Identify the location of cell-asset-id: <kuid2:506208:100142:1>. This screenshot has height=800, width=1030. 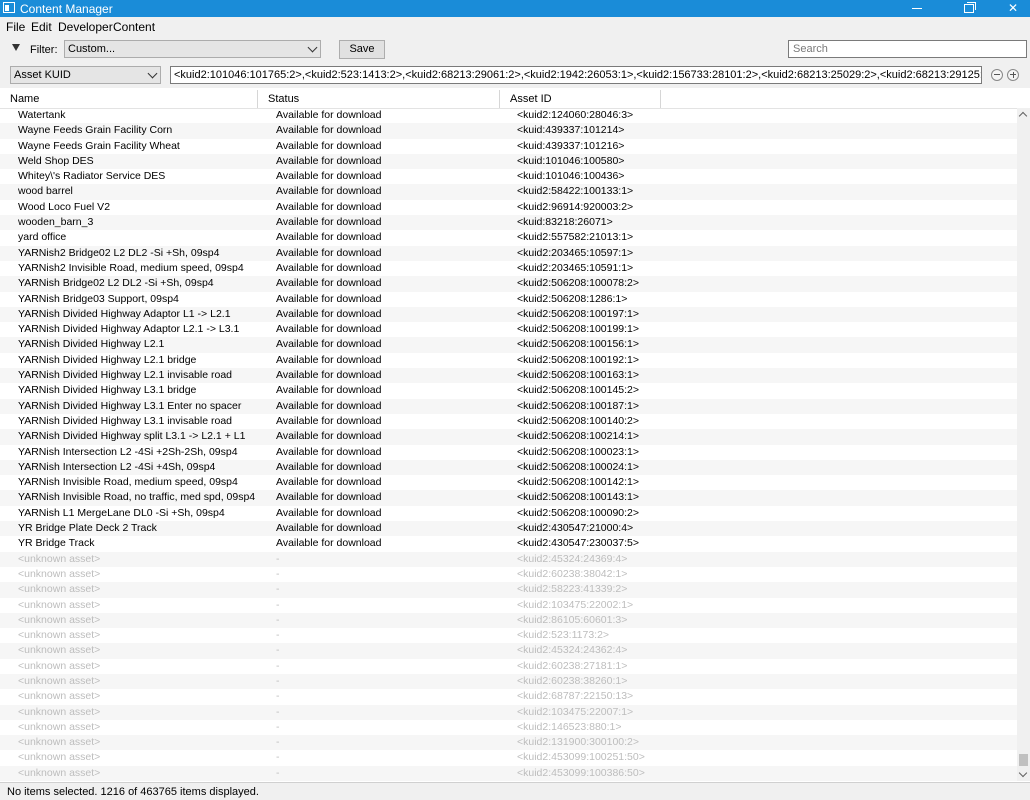
(578, 482).